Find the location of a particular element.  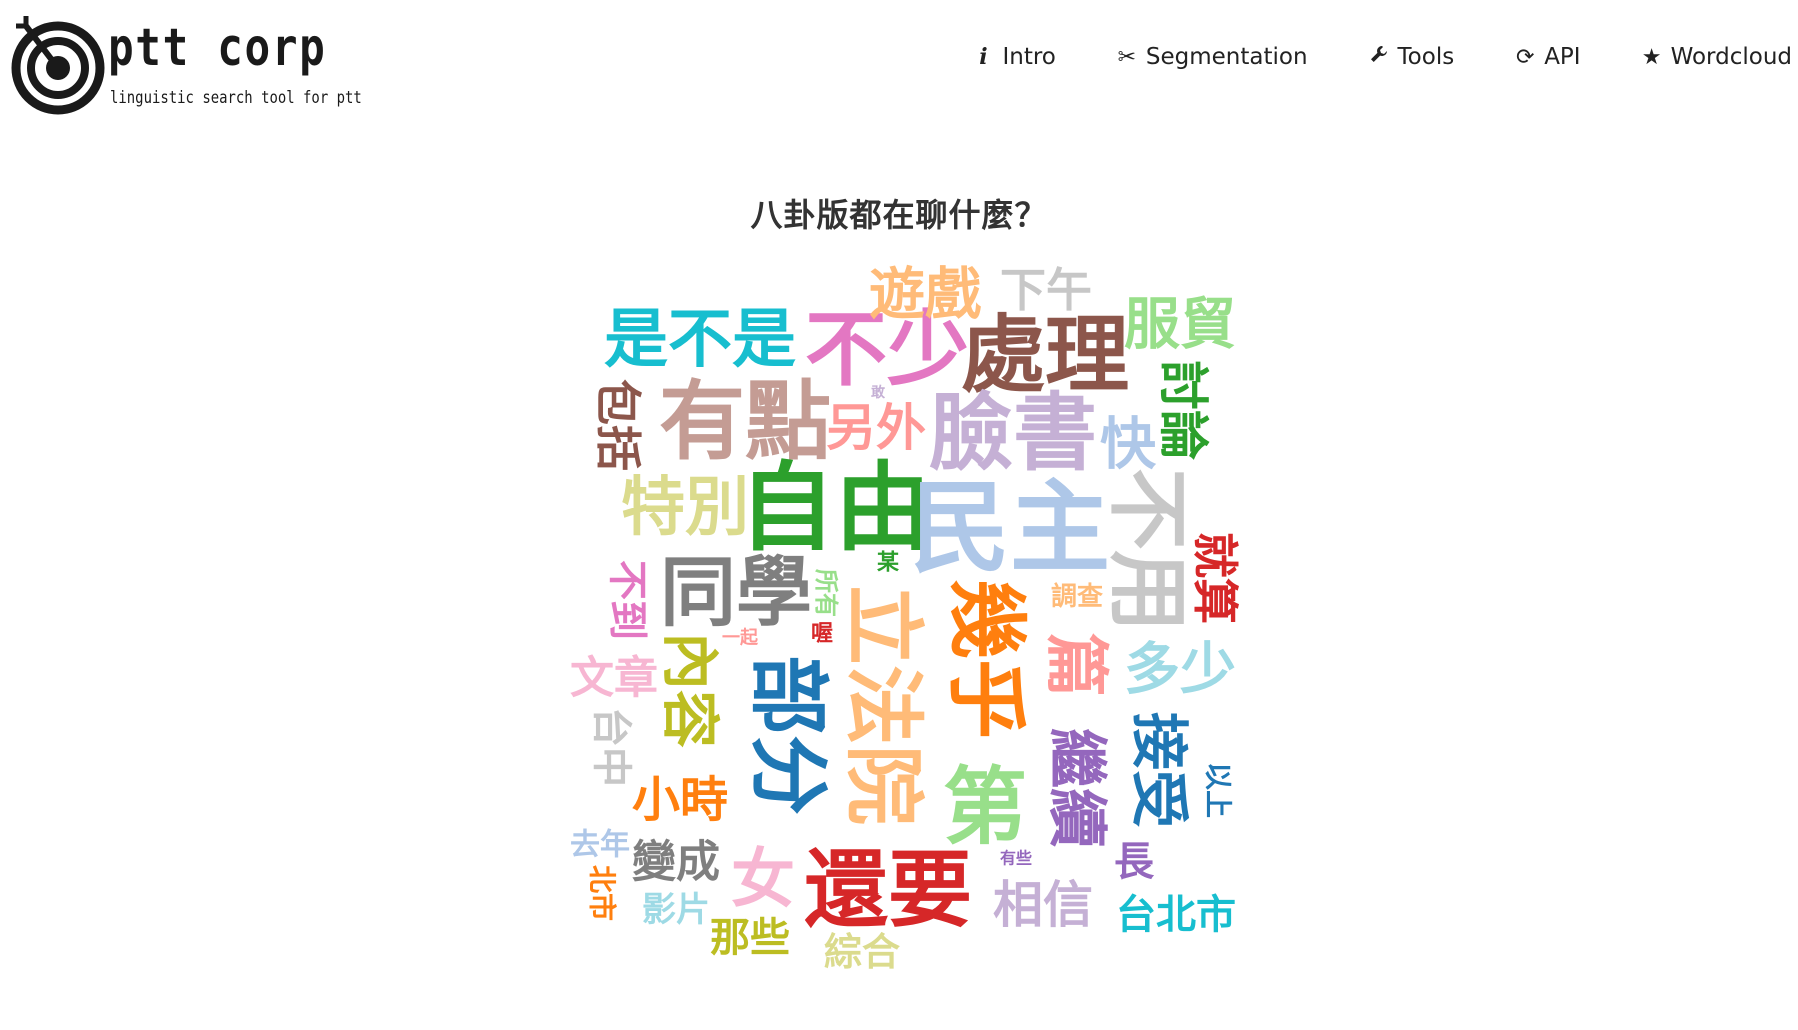

wordcloud-word: 服貿 is located at coordinates (1180, 325).